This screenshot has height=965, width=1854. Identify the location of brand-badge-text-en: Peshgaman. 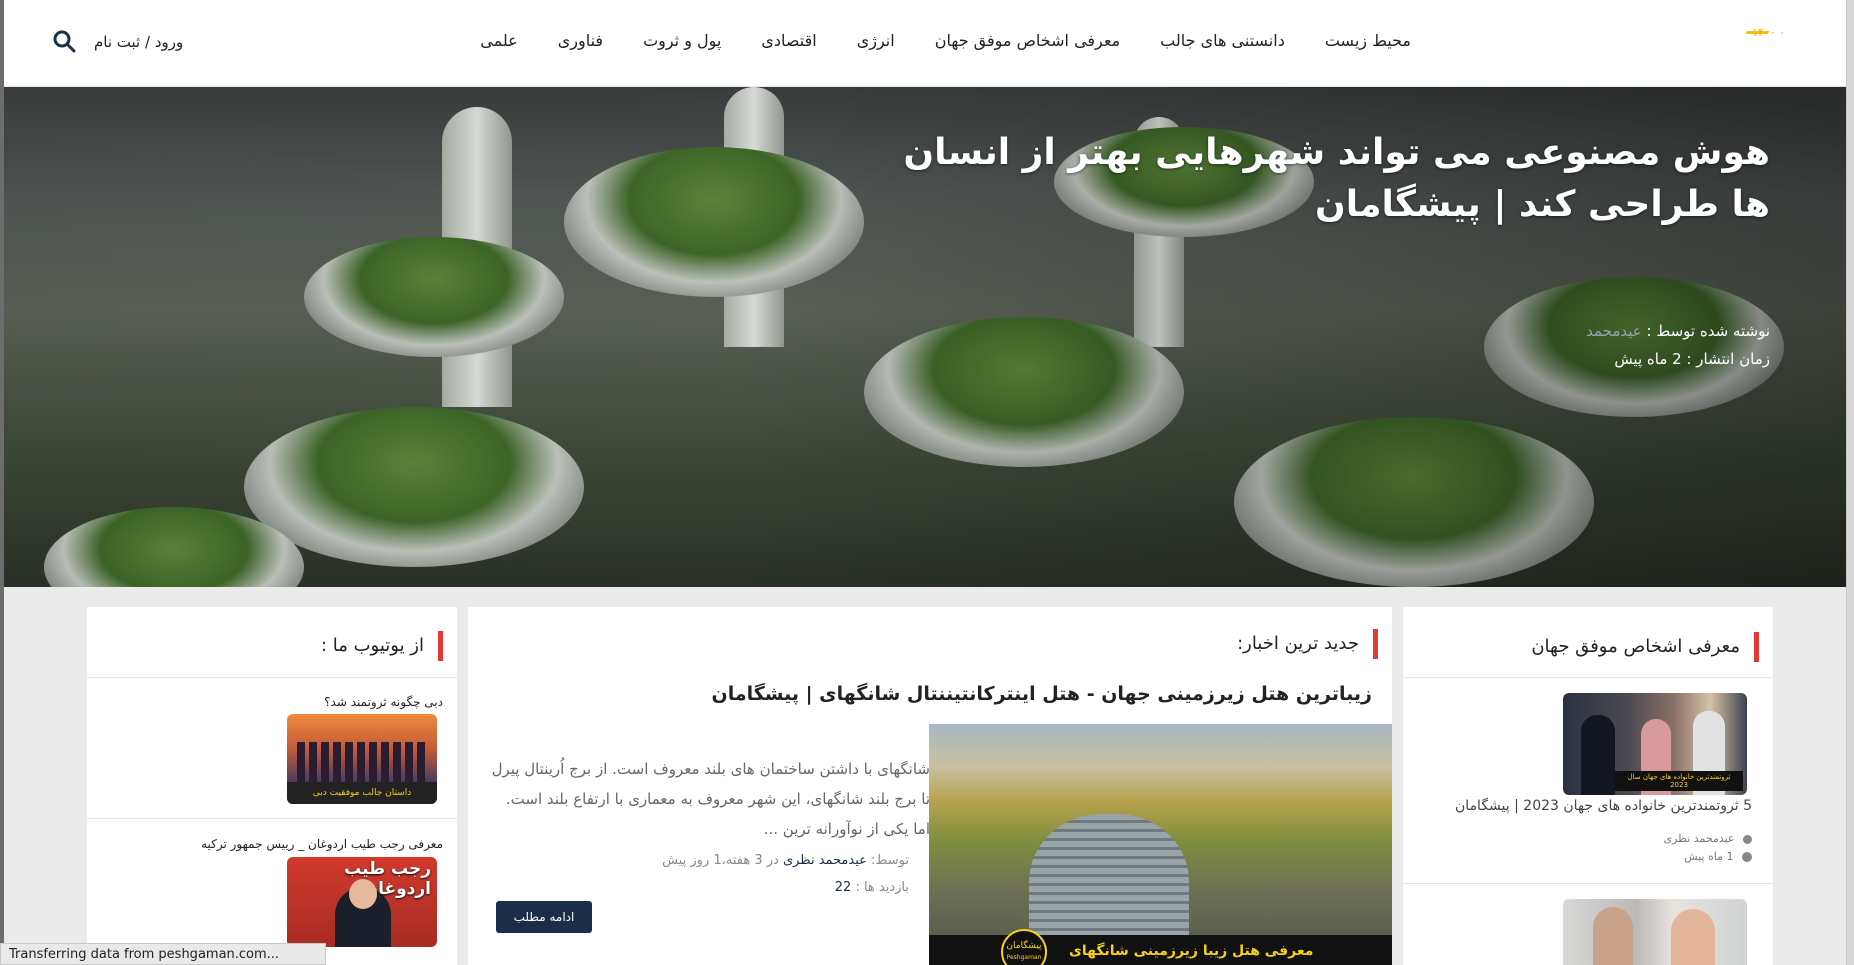
(1024, 957).